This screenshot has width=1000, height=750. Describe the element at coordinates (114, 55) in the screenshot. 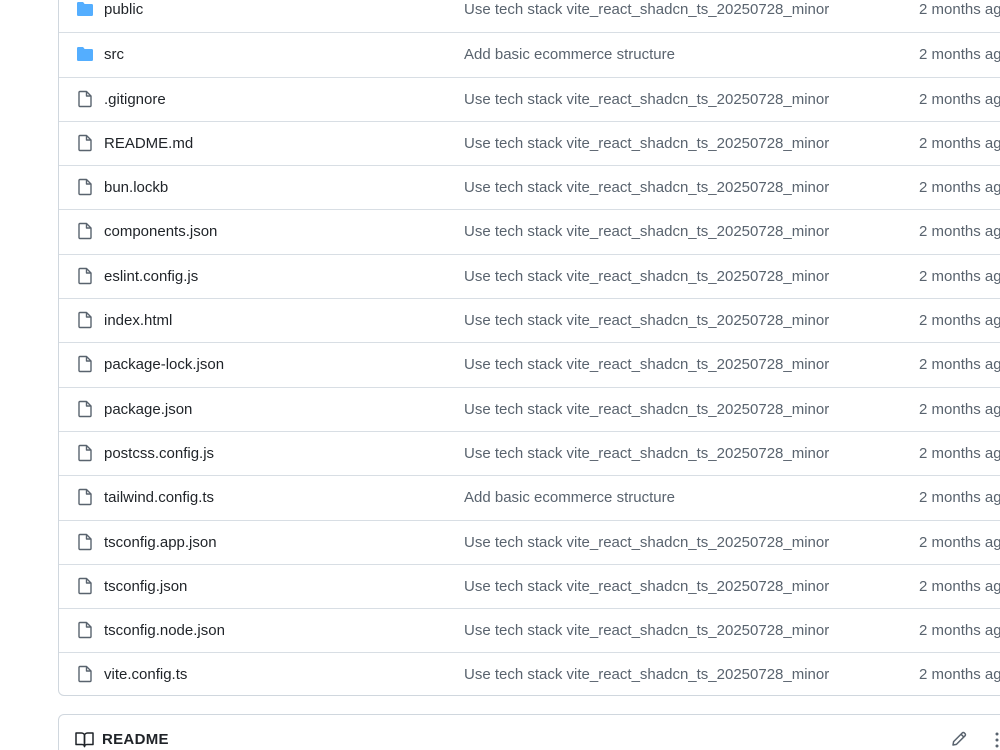

I see `file-name-link: src` at that location.